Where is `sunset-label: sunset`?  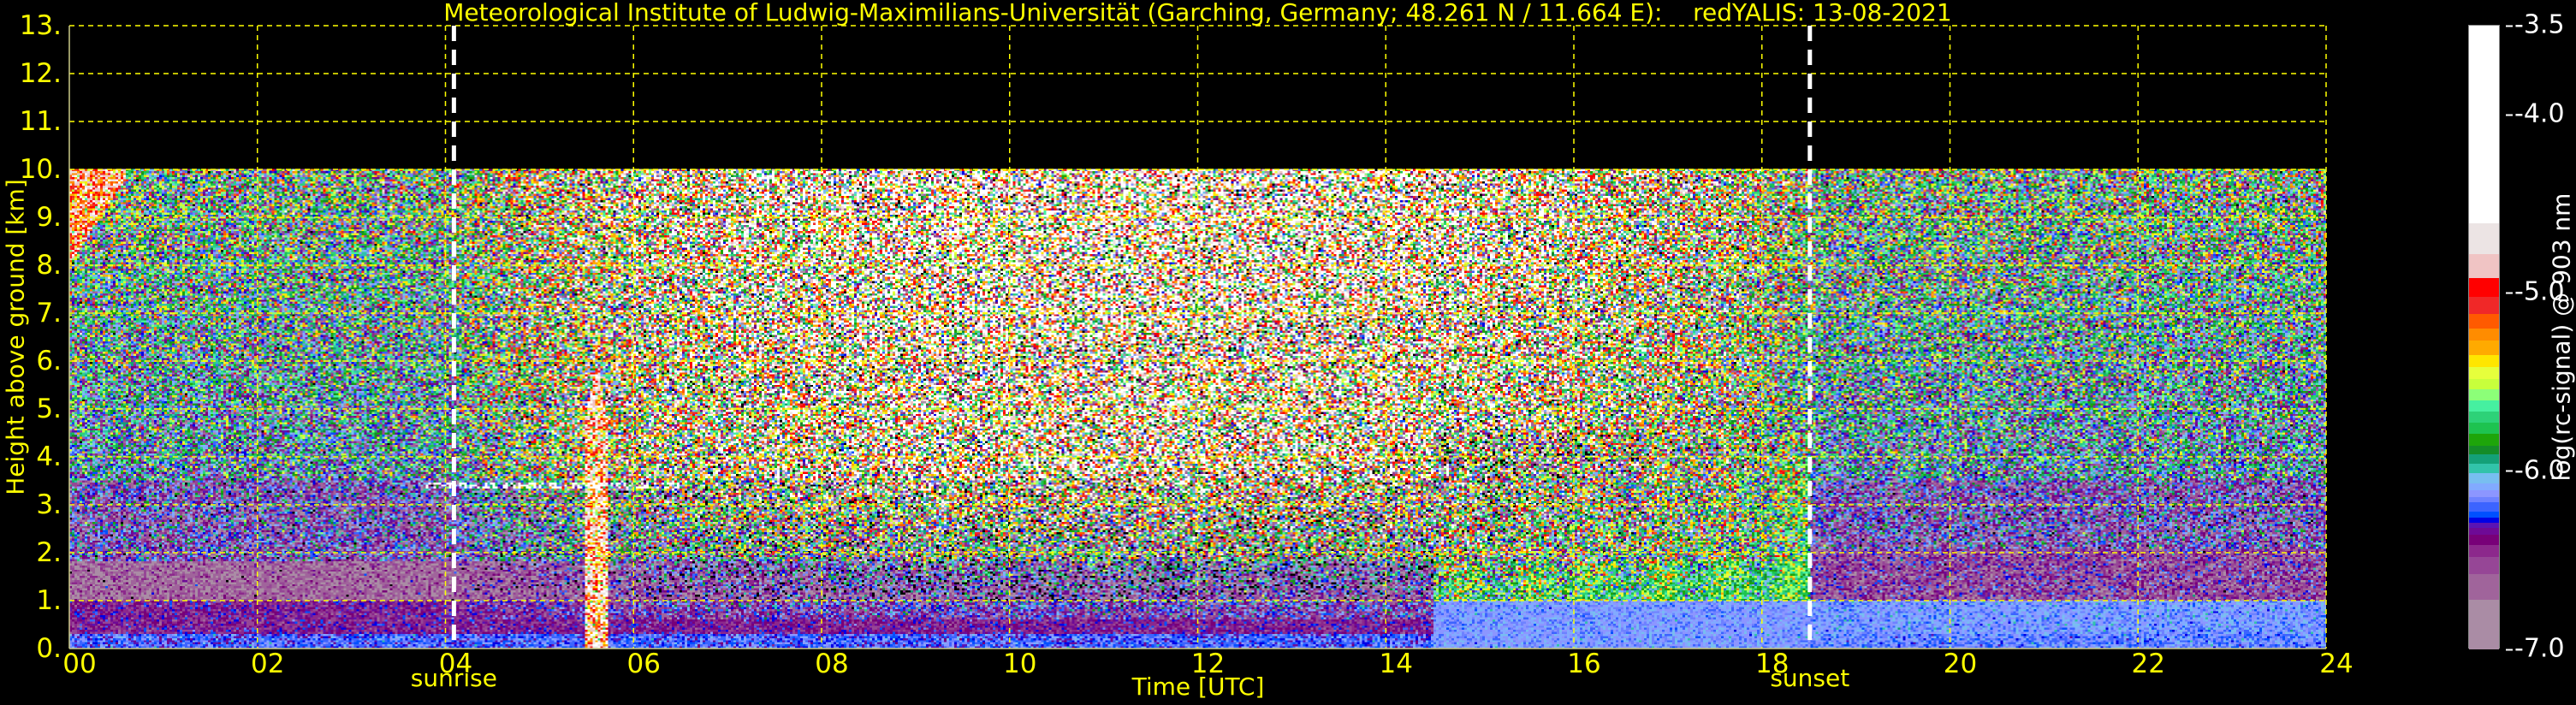
sunset-label: sunset is located at coordinates (1810, 678).